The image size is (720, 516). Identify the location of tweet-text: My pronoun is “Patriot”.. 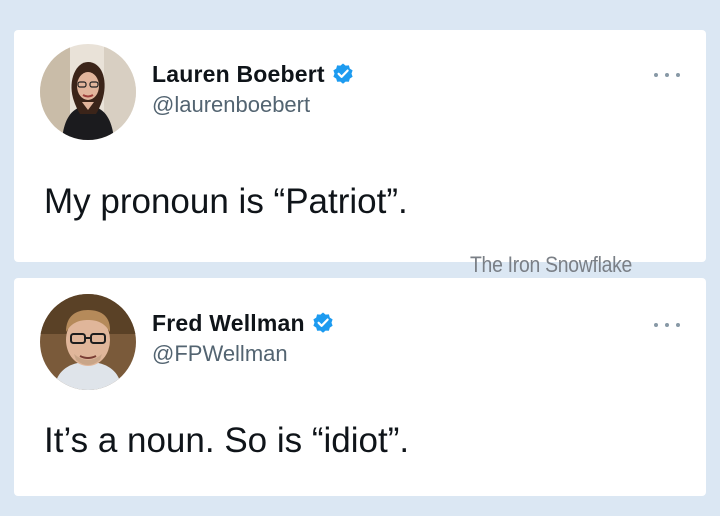
(226, 201).